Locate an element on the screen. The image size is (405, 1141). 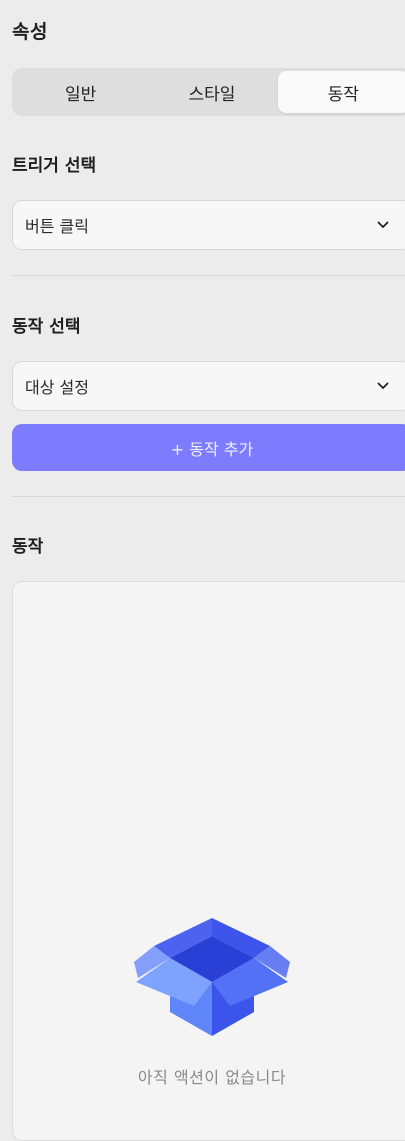
trigger-select-value: 버튼 클릭 is located at coordinates (57, 226).